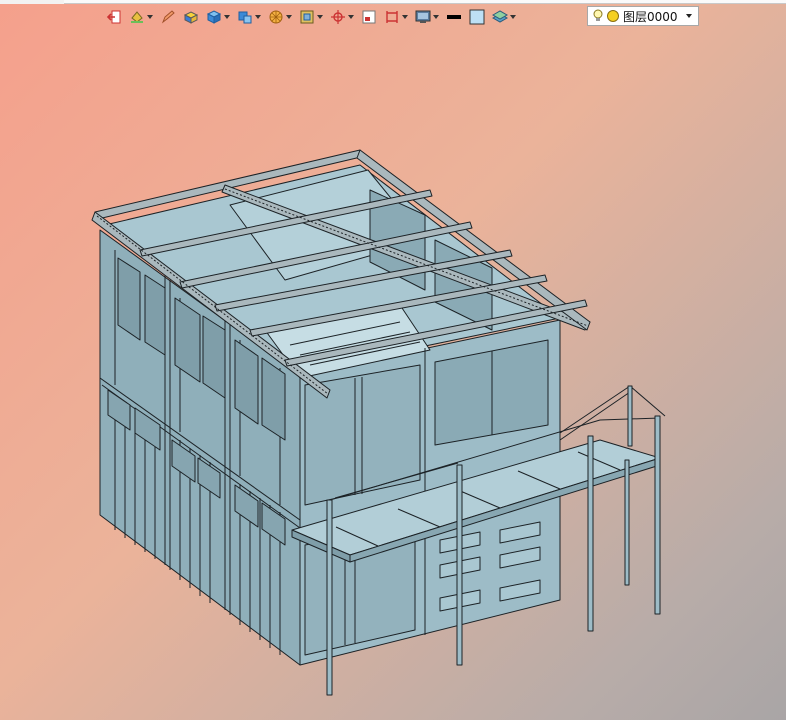 The image size is (786, 720). What do you see at coordinates (280, 17) in the screenshot?
I see `pie-render-icon` at bounding box center [280, 17].